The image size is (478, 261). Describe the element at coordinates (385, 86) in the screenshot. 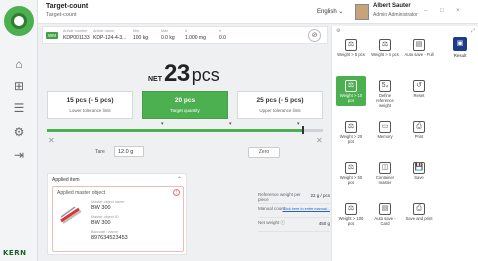

I see `tile-icon: 5₄` at that location.